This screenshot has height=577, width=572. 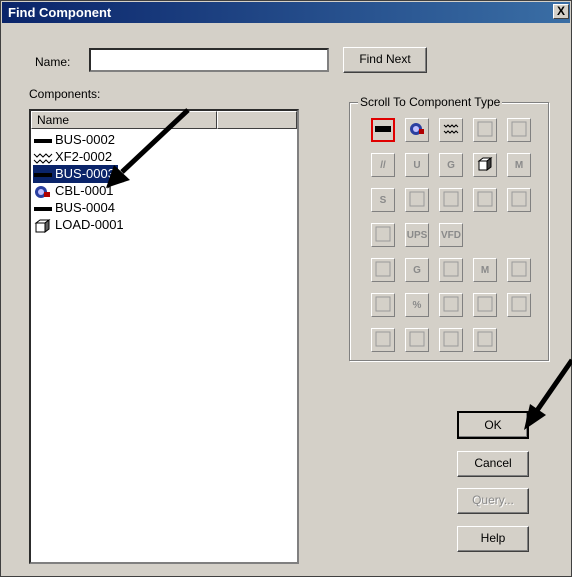 I want to click on type-button-vfd: VFD, so click(x=451, y=235).